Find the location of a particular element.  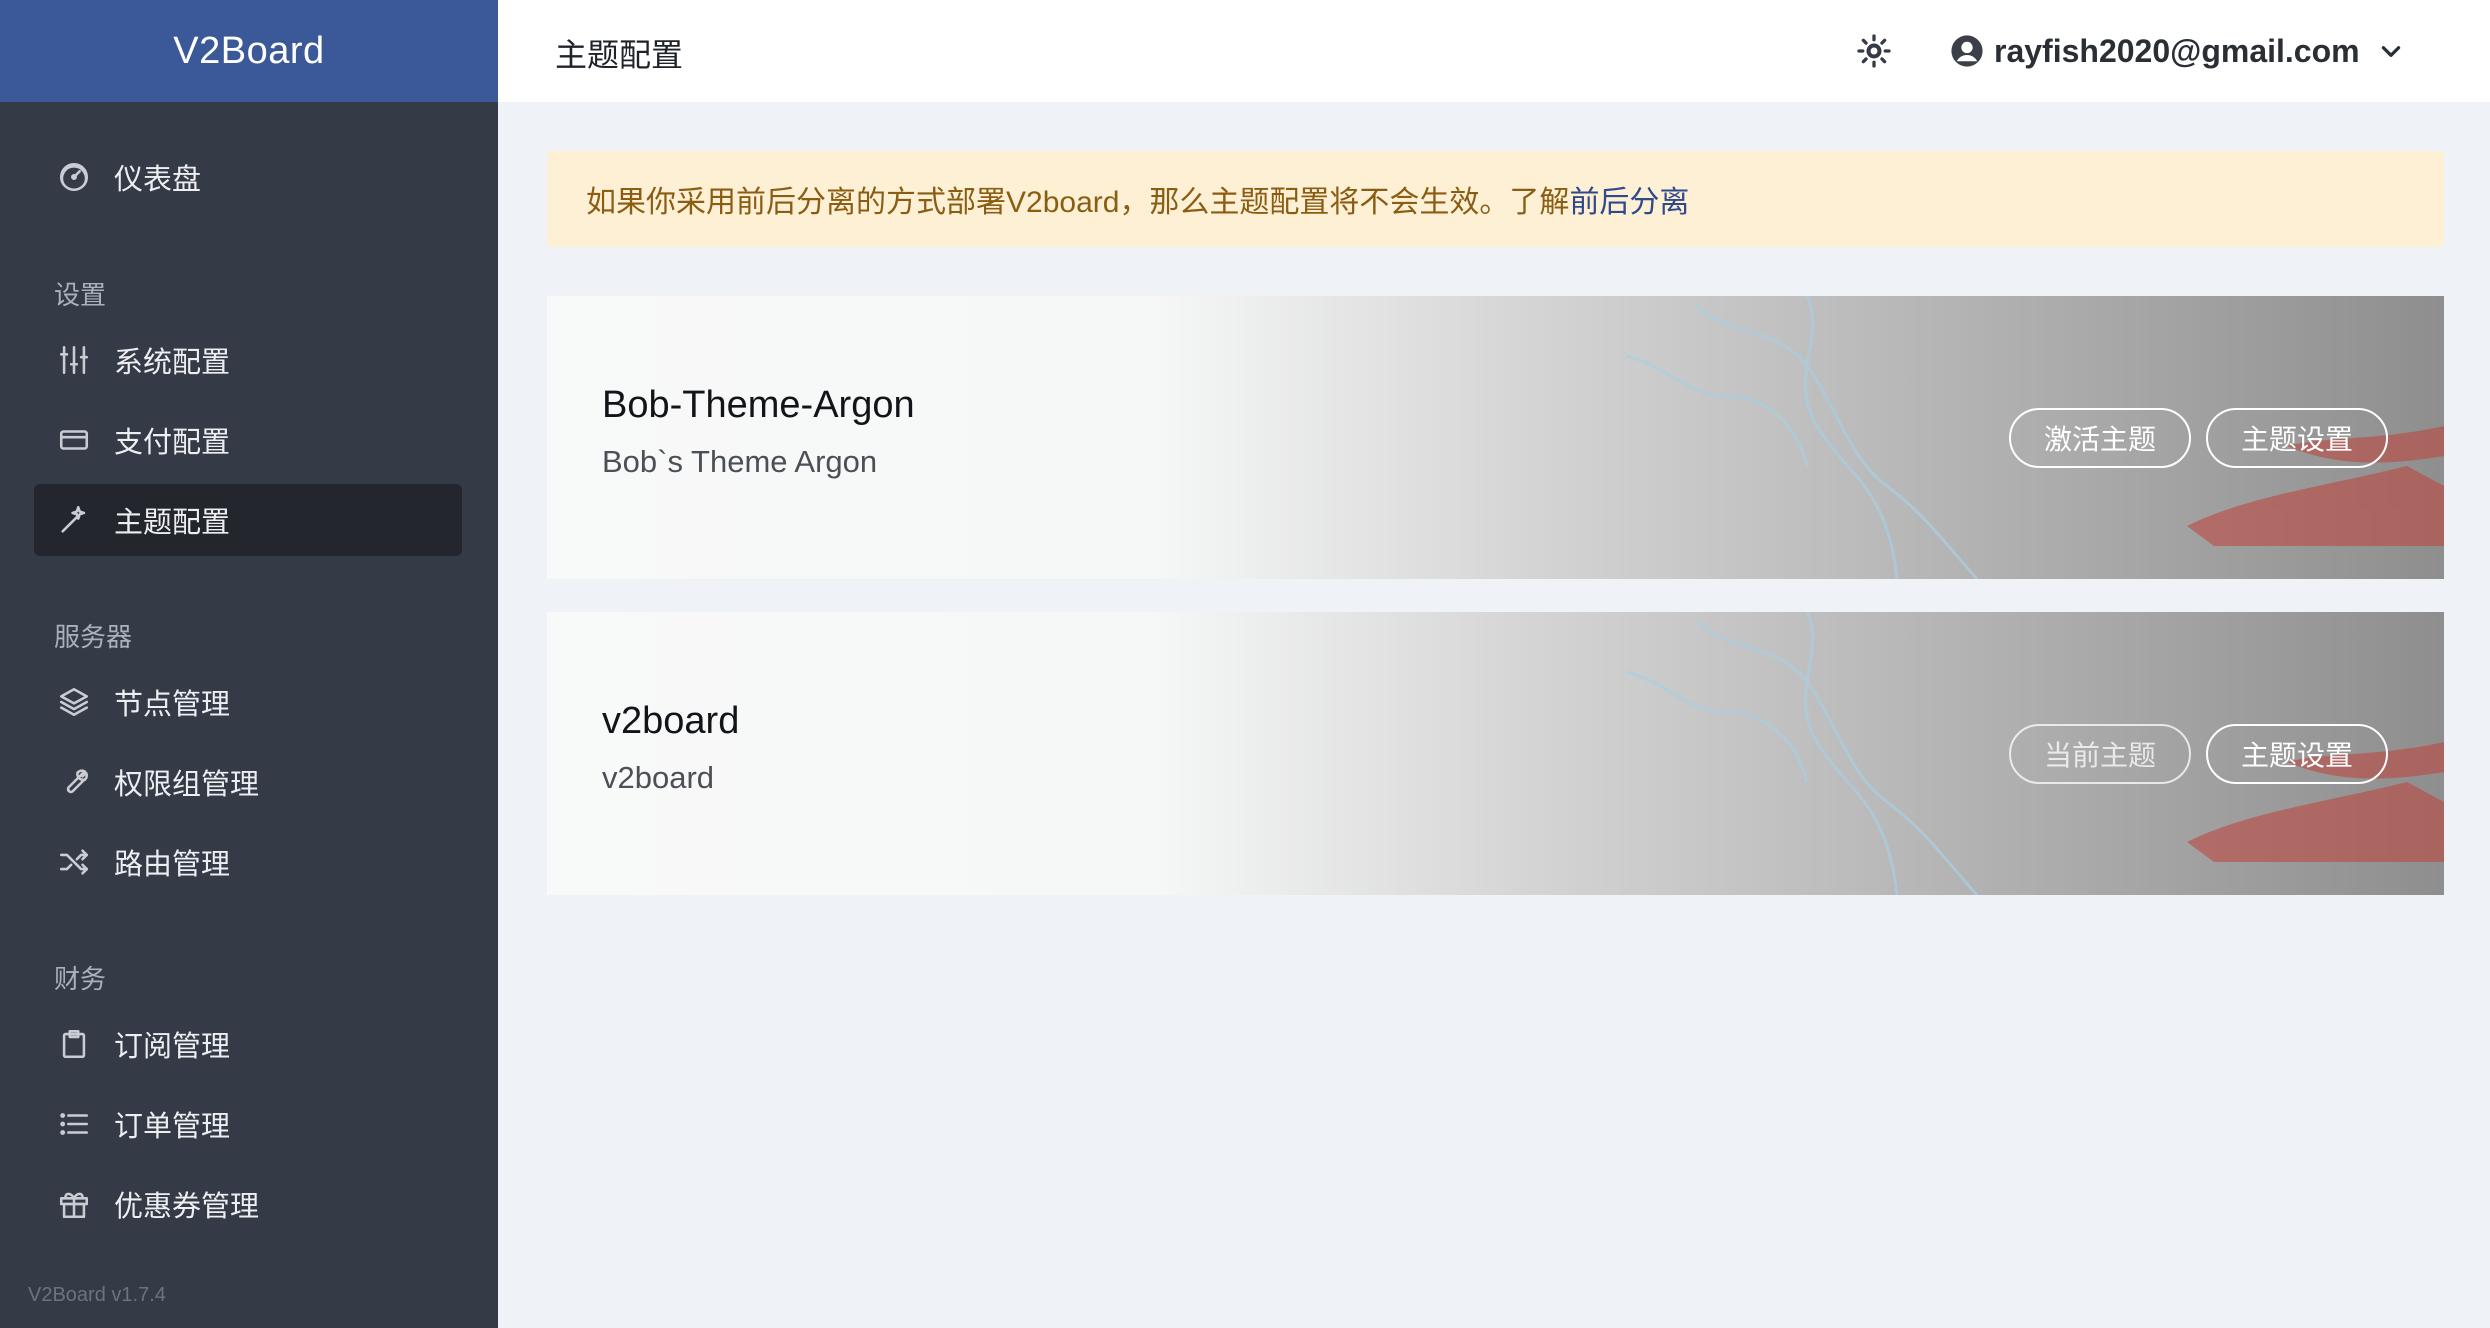

sidebar-item-label: 优惠券管理 is located at coordinates (187, 1207).